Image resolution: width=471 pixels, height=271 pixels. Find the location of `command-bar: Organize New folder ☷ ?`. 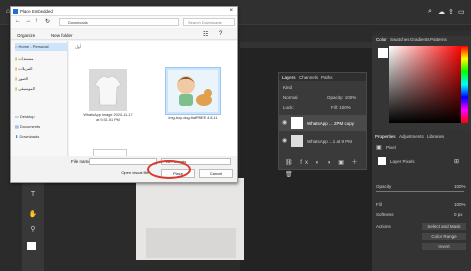

command-bar: Organize New folder ☷ ? is located at coordinates (124, 35).